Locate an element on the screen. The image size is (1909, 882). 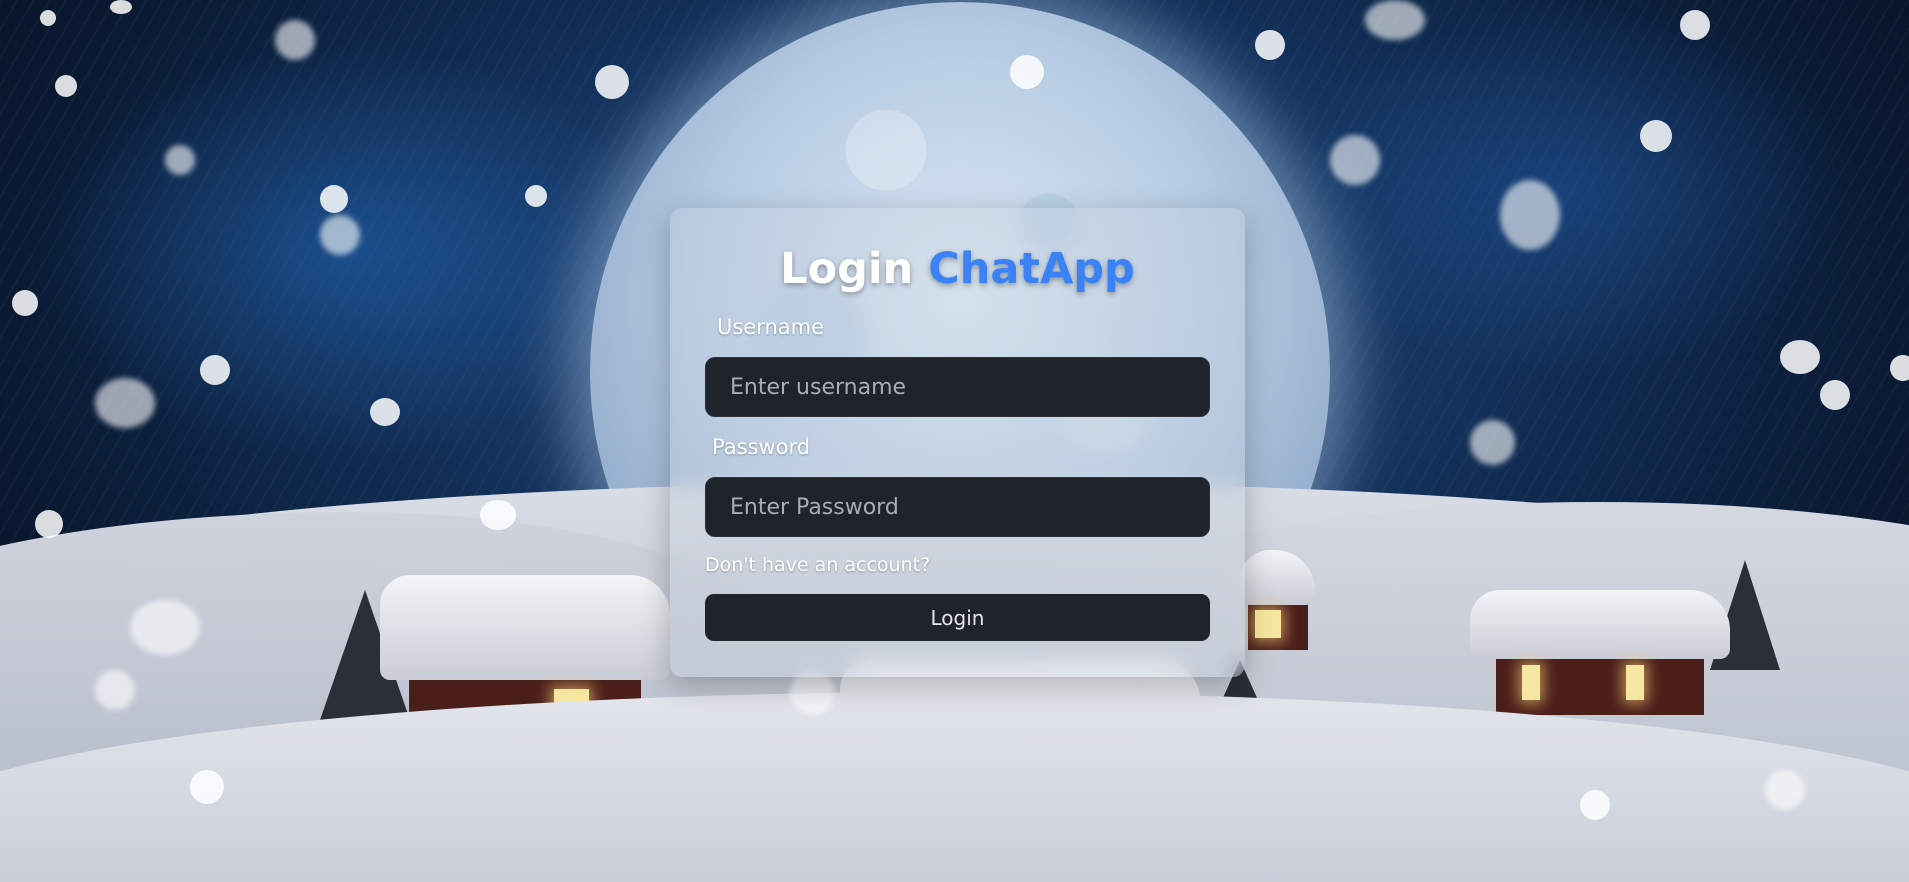
sky-glow-right is located at coordinates (1569, 190).